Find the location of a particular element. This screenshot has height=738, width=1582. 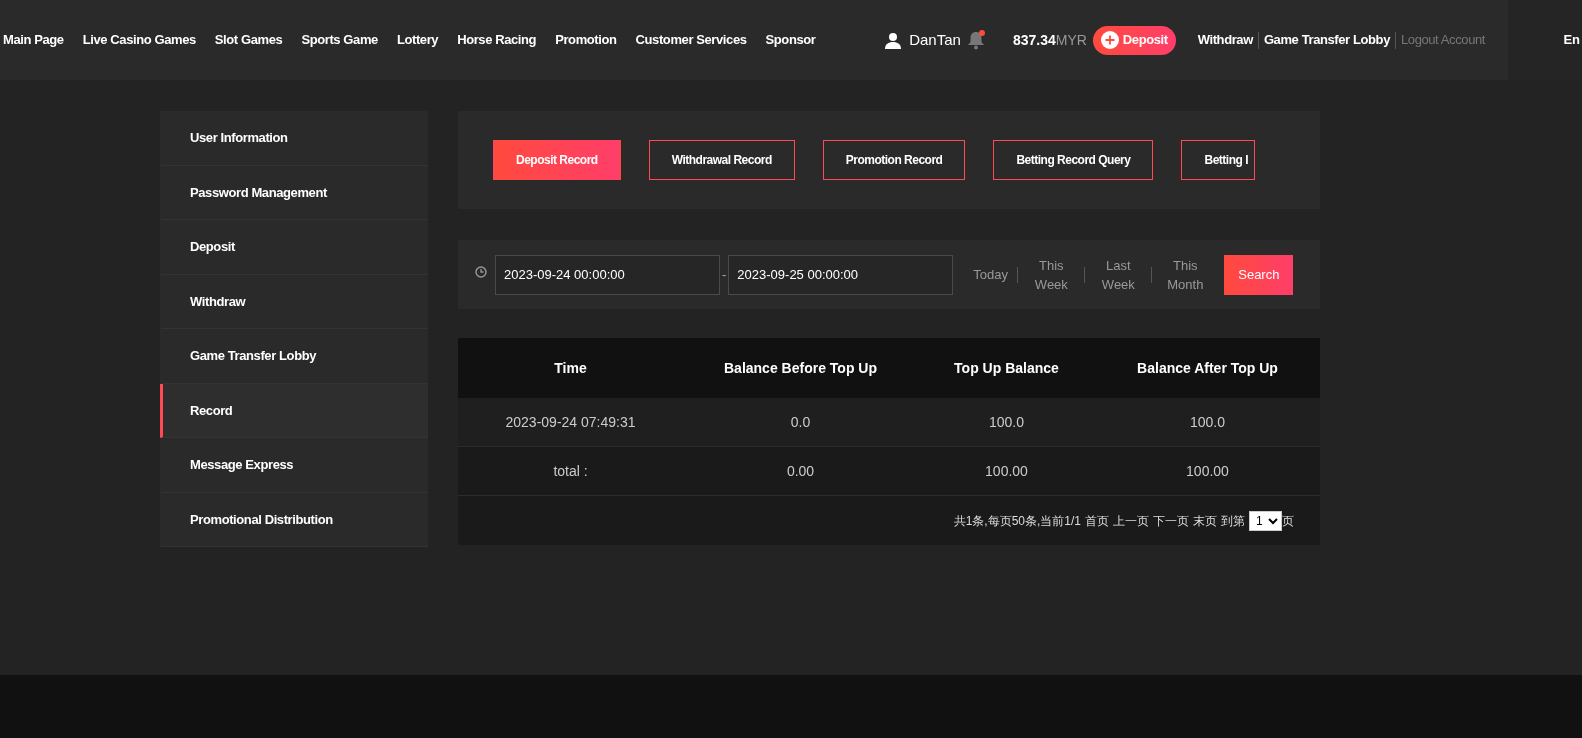

username: DanTan is located at coordinates (935, 39).